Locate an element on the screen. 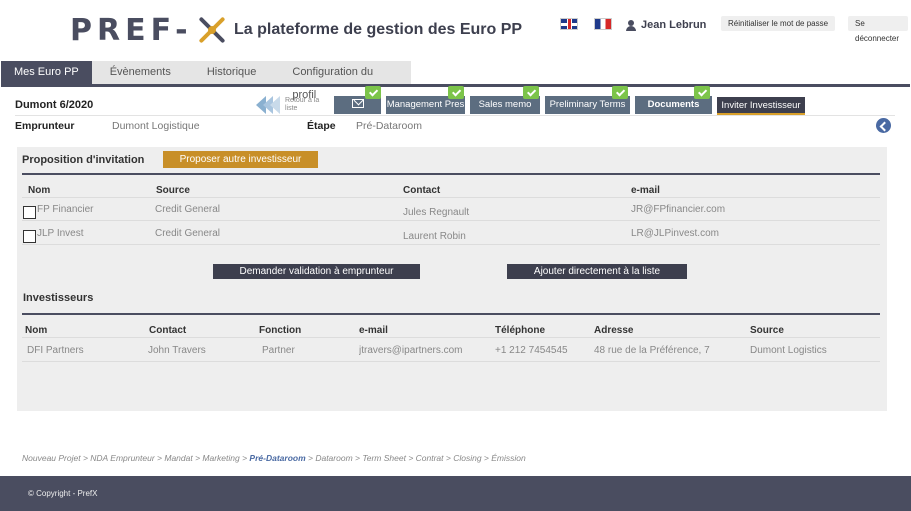 Image resolution: width=911 pixels, height=511 pixels. deal-divider is located at coordinates (455, 115).